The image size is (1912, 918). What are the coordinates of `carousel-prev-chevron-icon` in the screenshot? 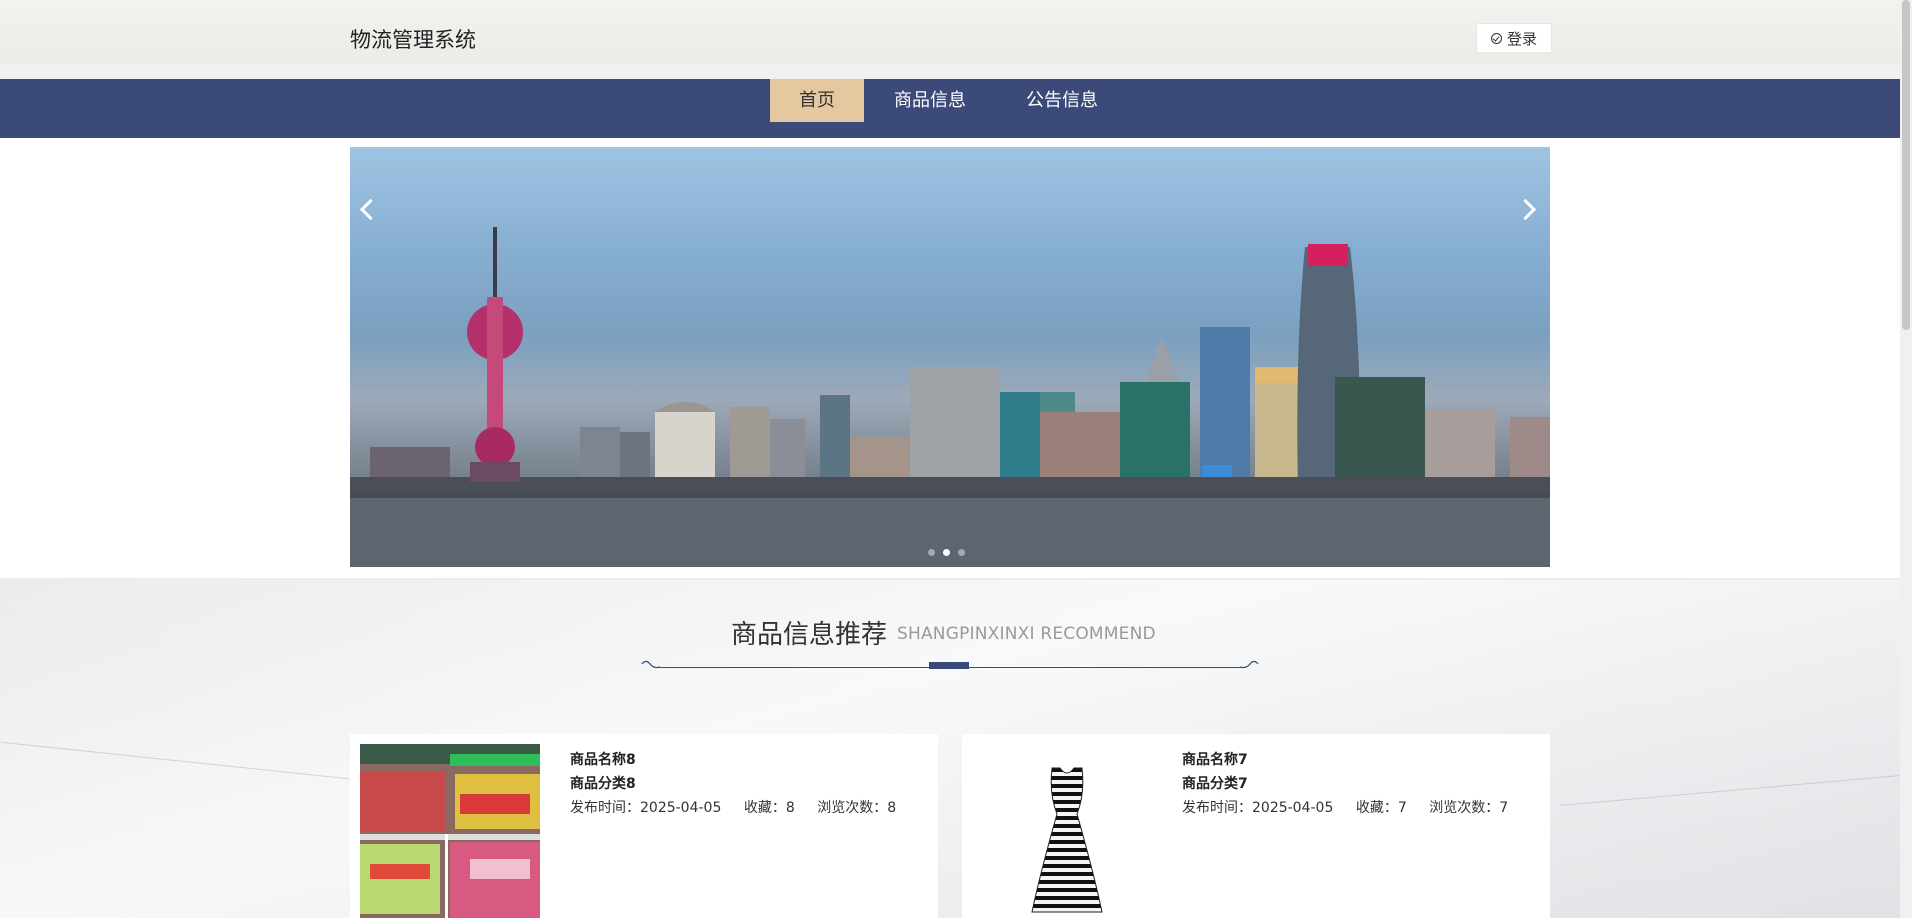 It's located at (366, 210).